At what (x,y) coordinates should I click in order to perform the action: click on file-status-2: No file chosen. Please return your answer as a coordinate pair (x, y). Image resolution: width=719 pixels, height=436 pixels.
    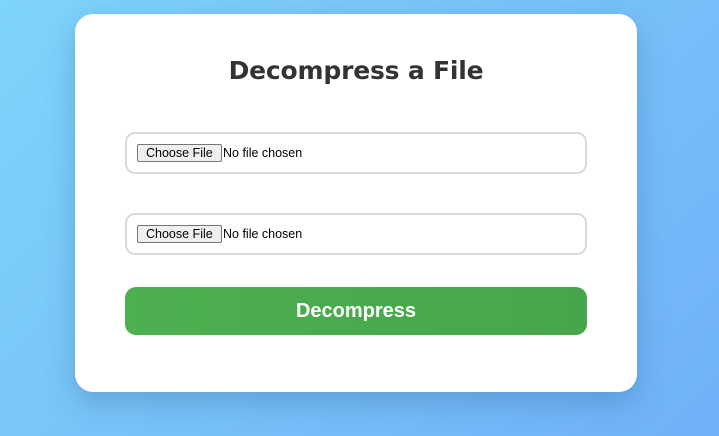
    Looking at the image, I should click on (263, 234).